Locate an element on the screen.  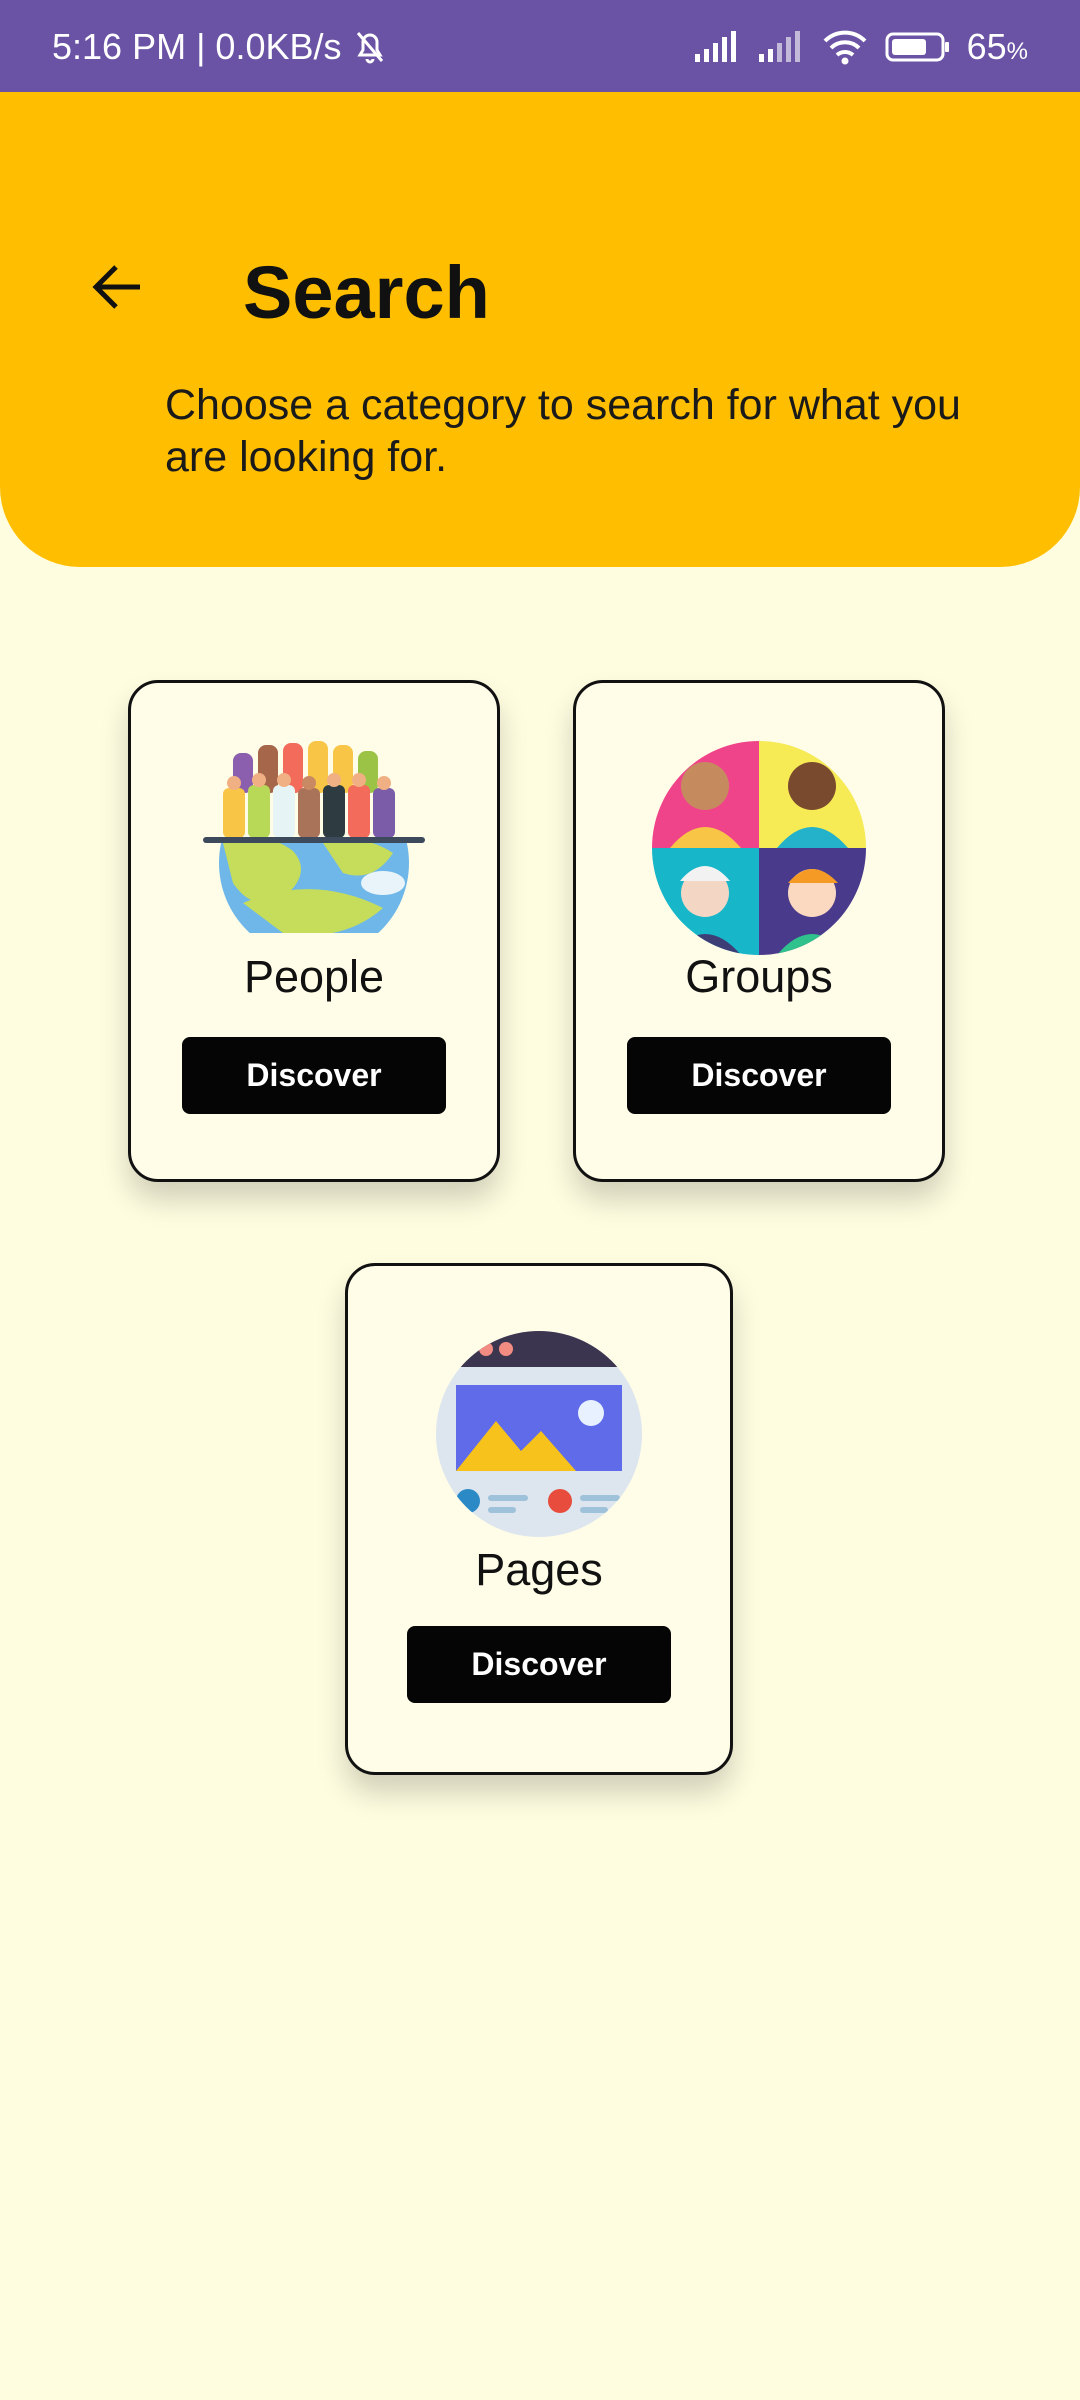
discover-button-groups: Discover is located at coordinates (759, 1075).